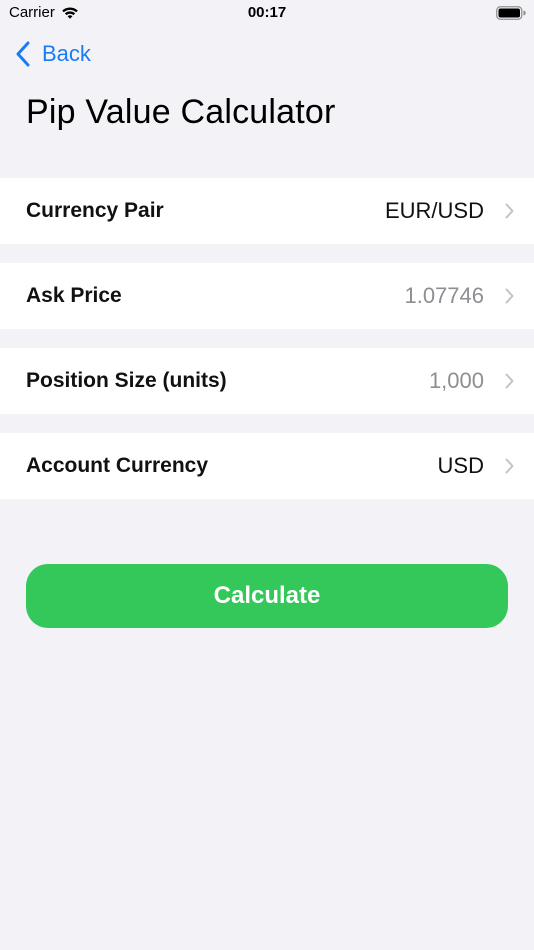 This screenshot has height=950, width=534. What do you see at coordinates (460, 465) in the screenshot?
I see `account-currency-value: USD` at bounding box center [460, 465].